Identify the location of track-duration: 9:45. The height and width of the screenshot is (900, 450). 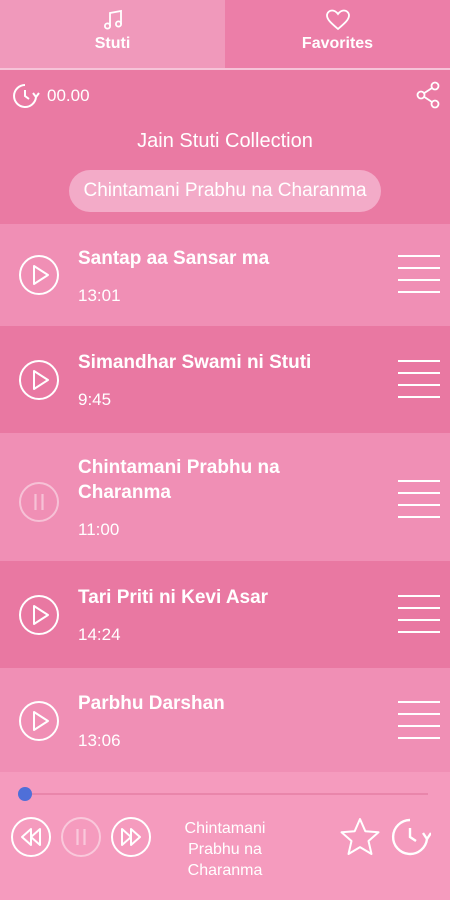
(95, 399).